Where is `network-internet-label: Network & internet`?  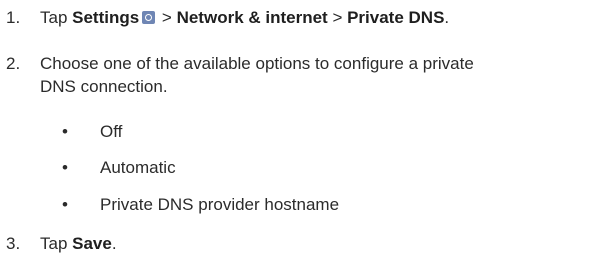 network-internet-label: Network & internet is located at coordinates (252, 17).